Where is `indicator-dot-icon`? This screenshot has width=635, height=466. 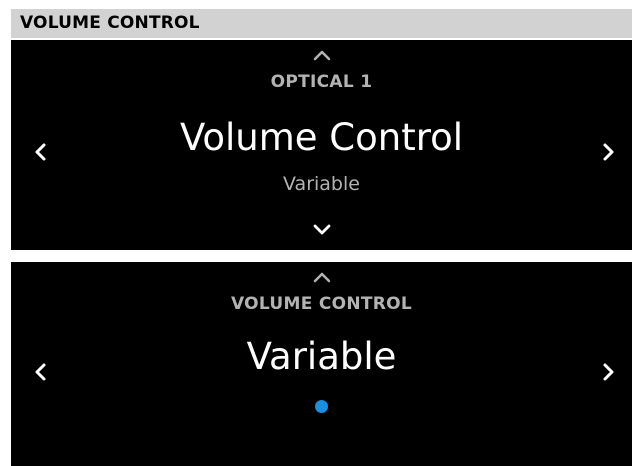 indicator-dot-icon is located at coordinates (321, 406).